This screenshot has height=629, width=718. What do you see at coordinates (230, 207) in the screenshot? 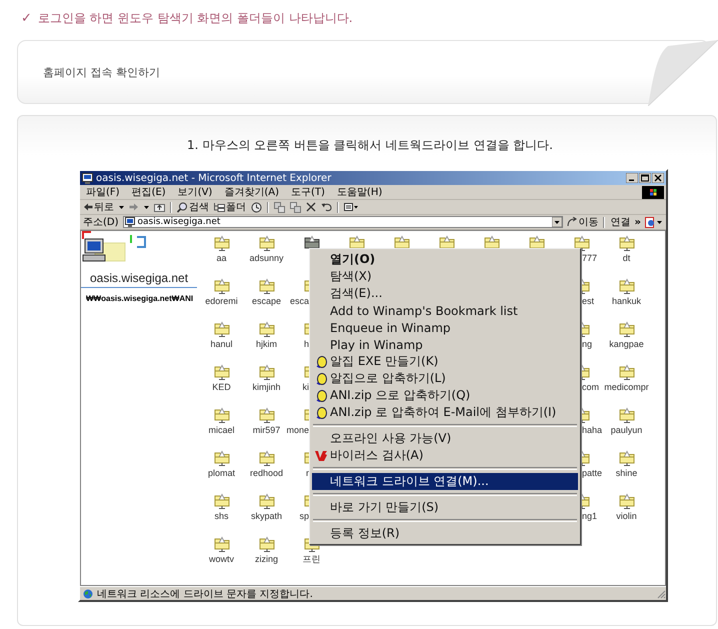
I see `folders-button: 폴더` at bounding box center [230, 207].